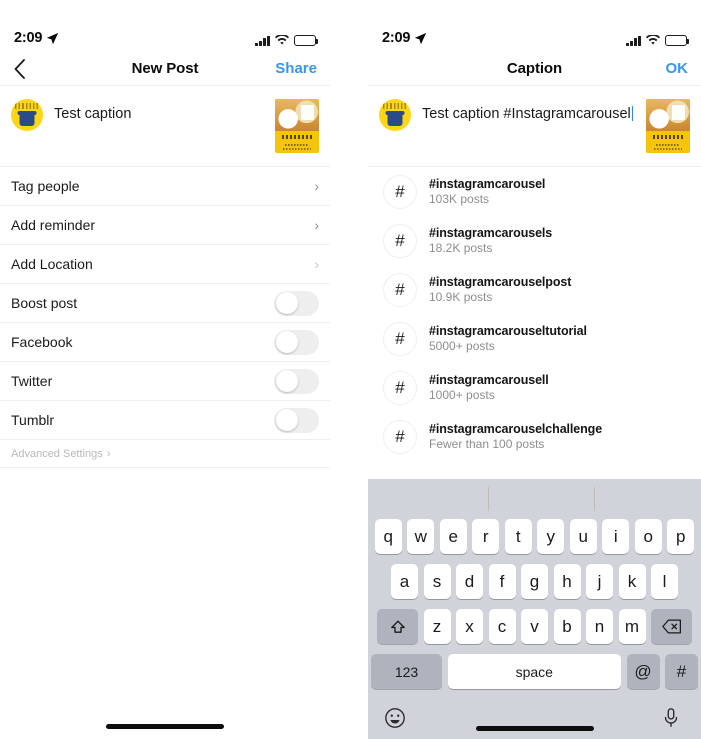 This screenshot has height=739, width=701. Describe the element at coordinates (396, 719) in the screenshot. I see `emoji-key` at that location.